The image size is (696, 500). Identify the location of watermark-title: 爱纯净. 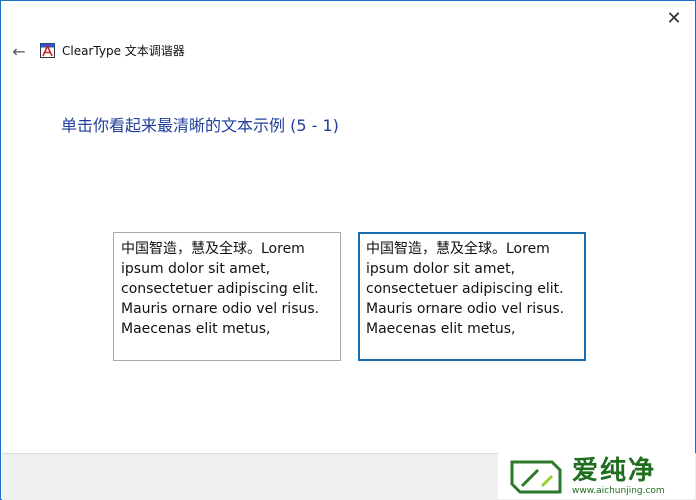
(614, 471).